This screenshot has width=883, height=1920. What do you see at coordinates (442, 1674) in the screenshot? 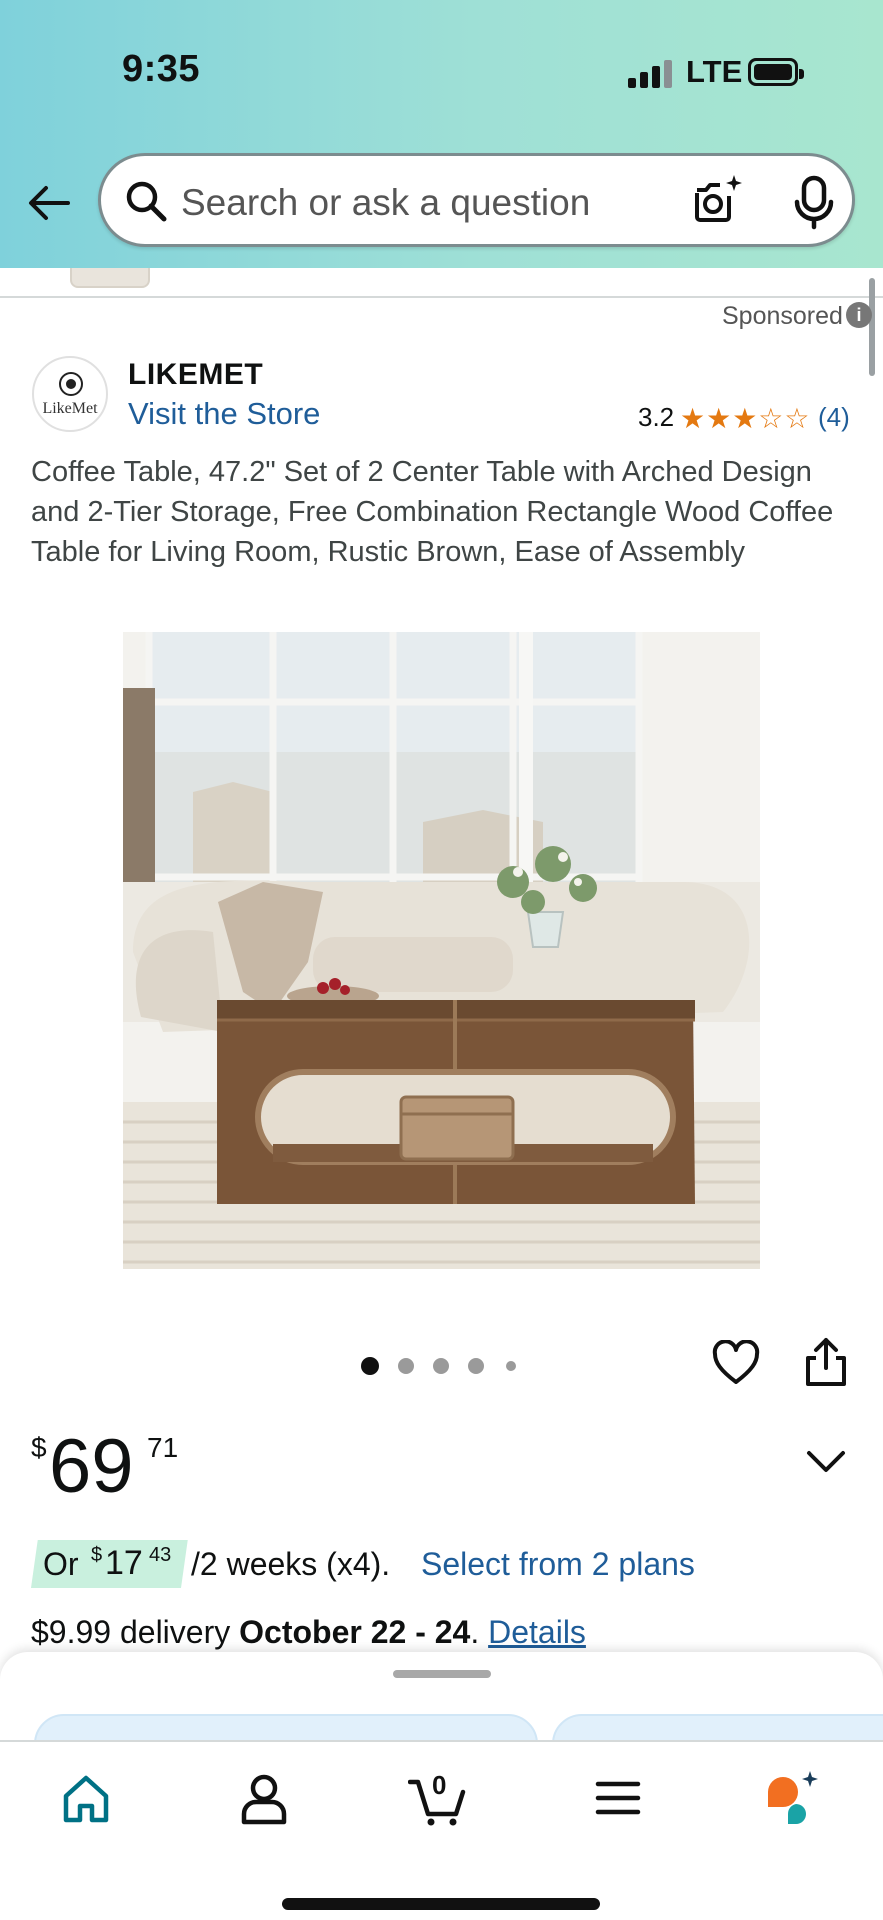
I see `sheet-drag-handle` at bounding box center [442, 1674].